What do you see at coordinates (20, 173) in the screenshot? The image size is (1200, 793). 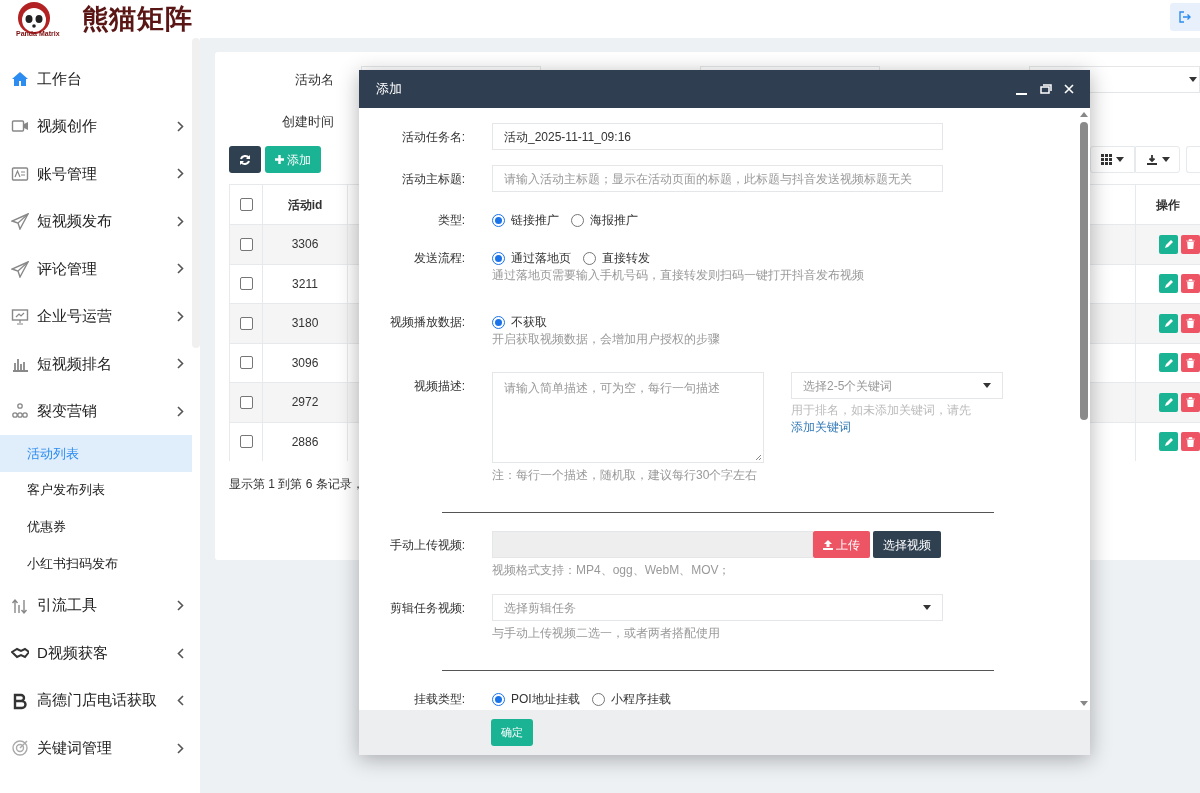 I see `id-card-icon` at bounding box center [20, 173].